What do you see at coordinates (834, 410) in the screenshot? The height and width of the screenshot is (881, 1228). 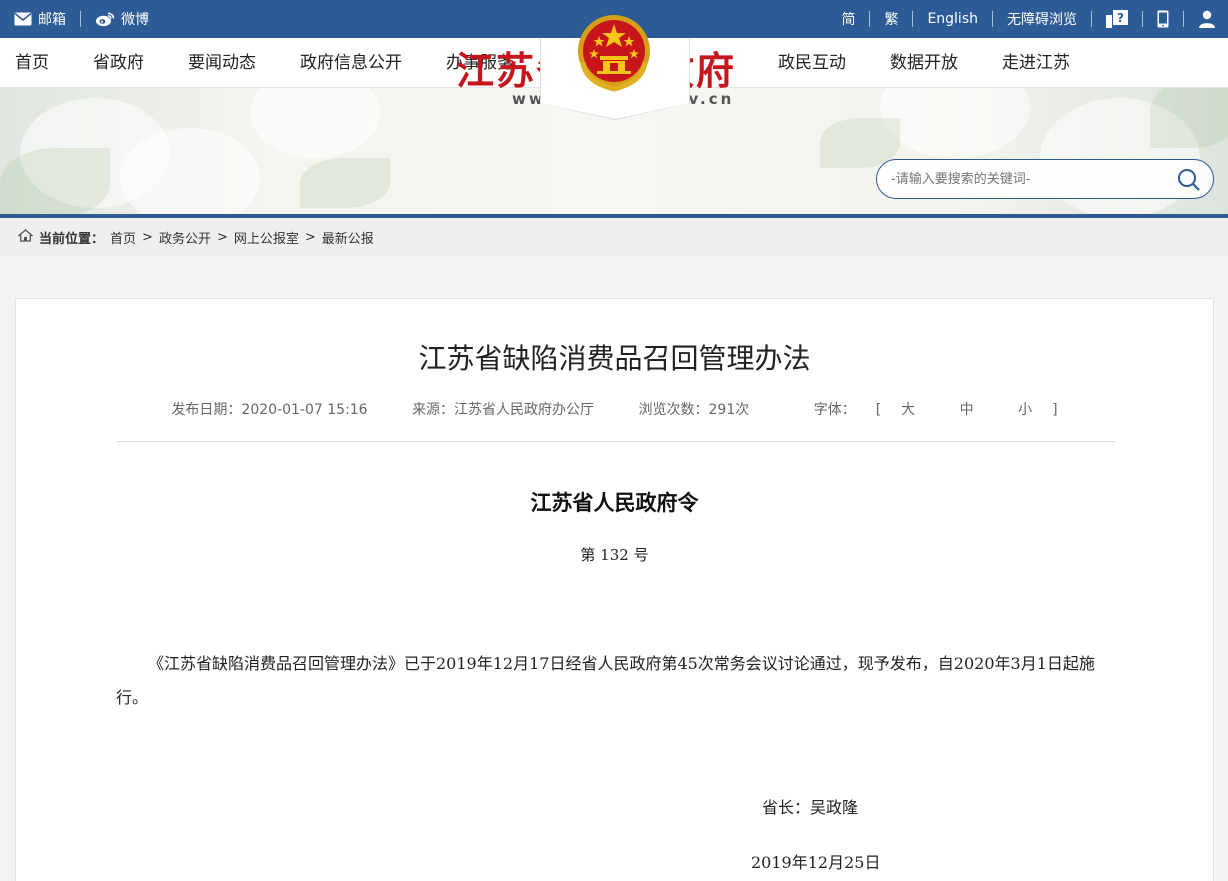 I see `font-size-label: 字体：` at bounding box center [834, 410].